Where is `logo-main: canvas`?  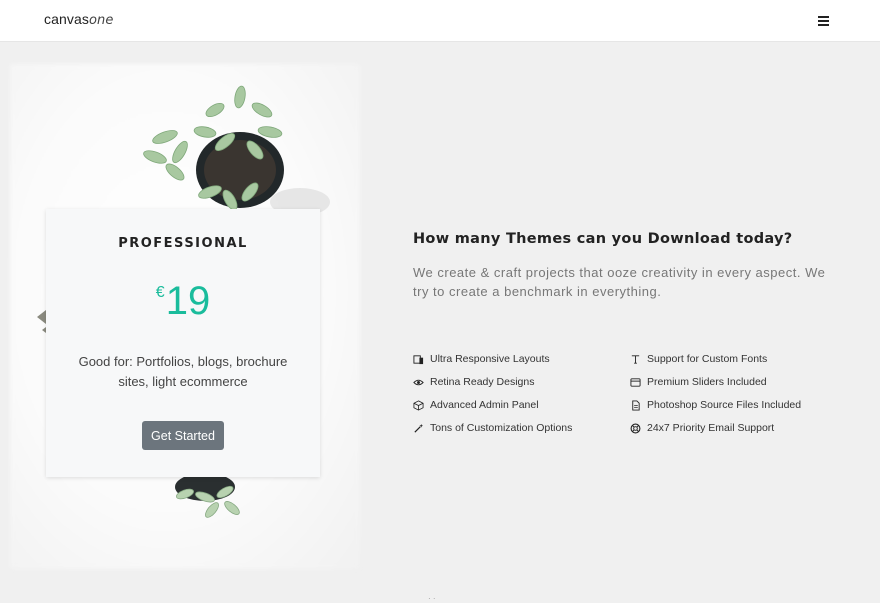 logo-main: canvas is located at coordinates (66, 19).